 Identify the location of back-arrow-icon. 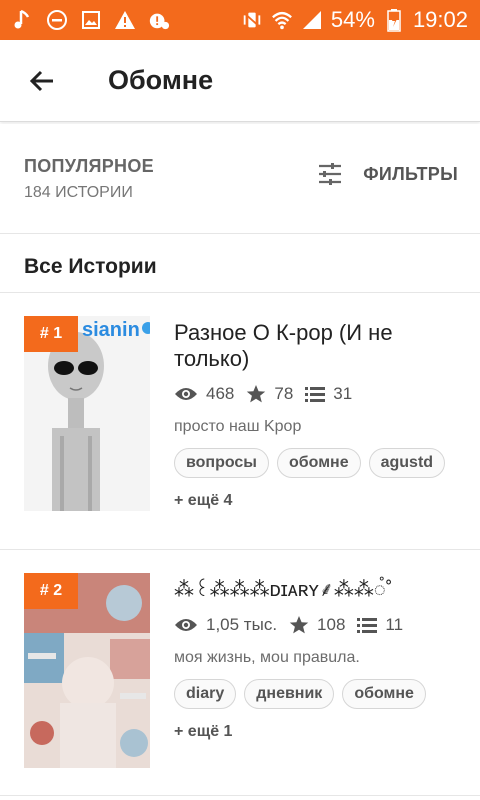
(41, 80).